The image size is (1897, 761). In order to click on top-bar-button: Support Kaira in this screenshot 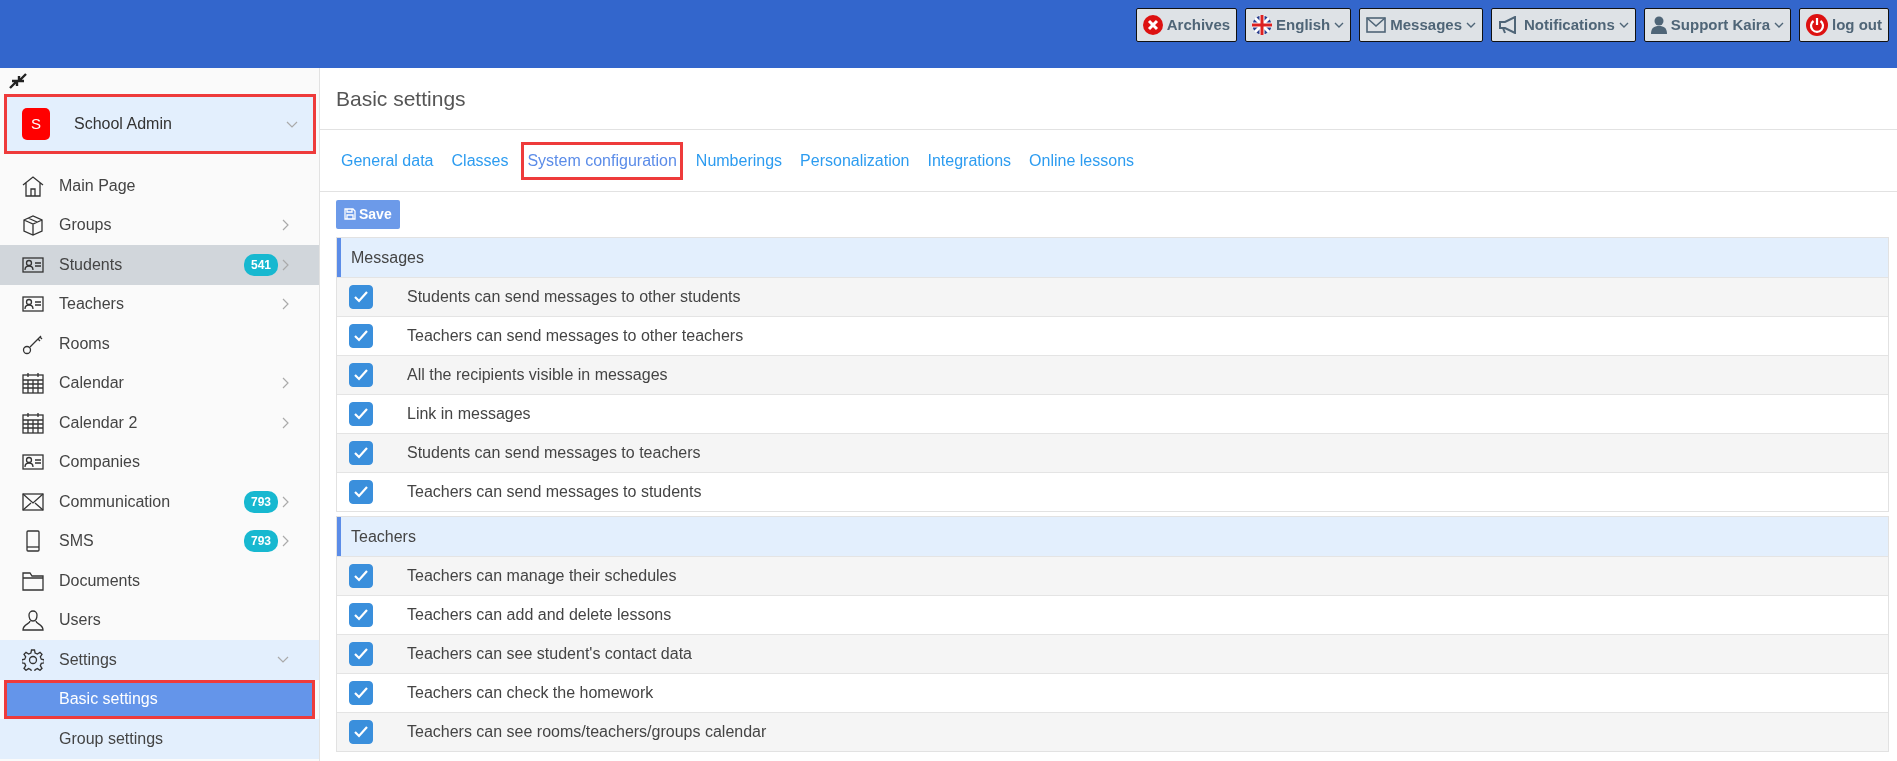, I will do `click(1717, 25)`.